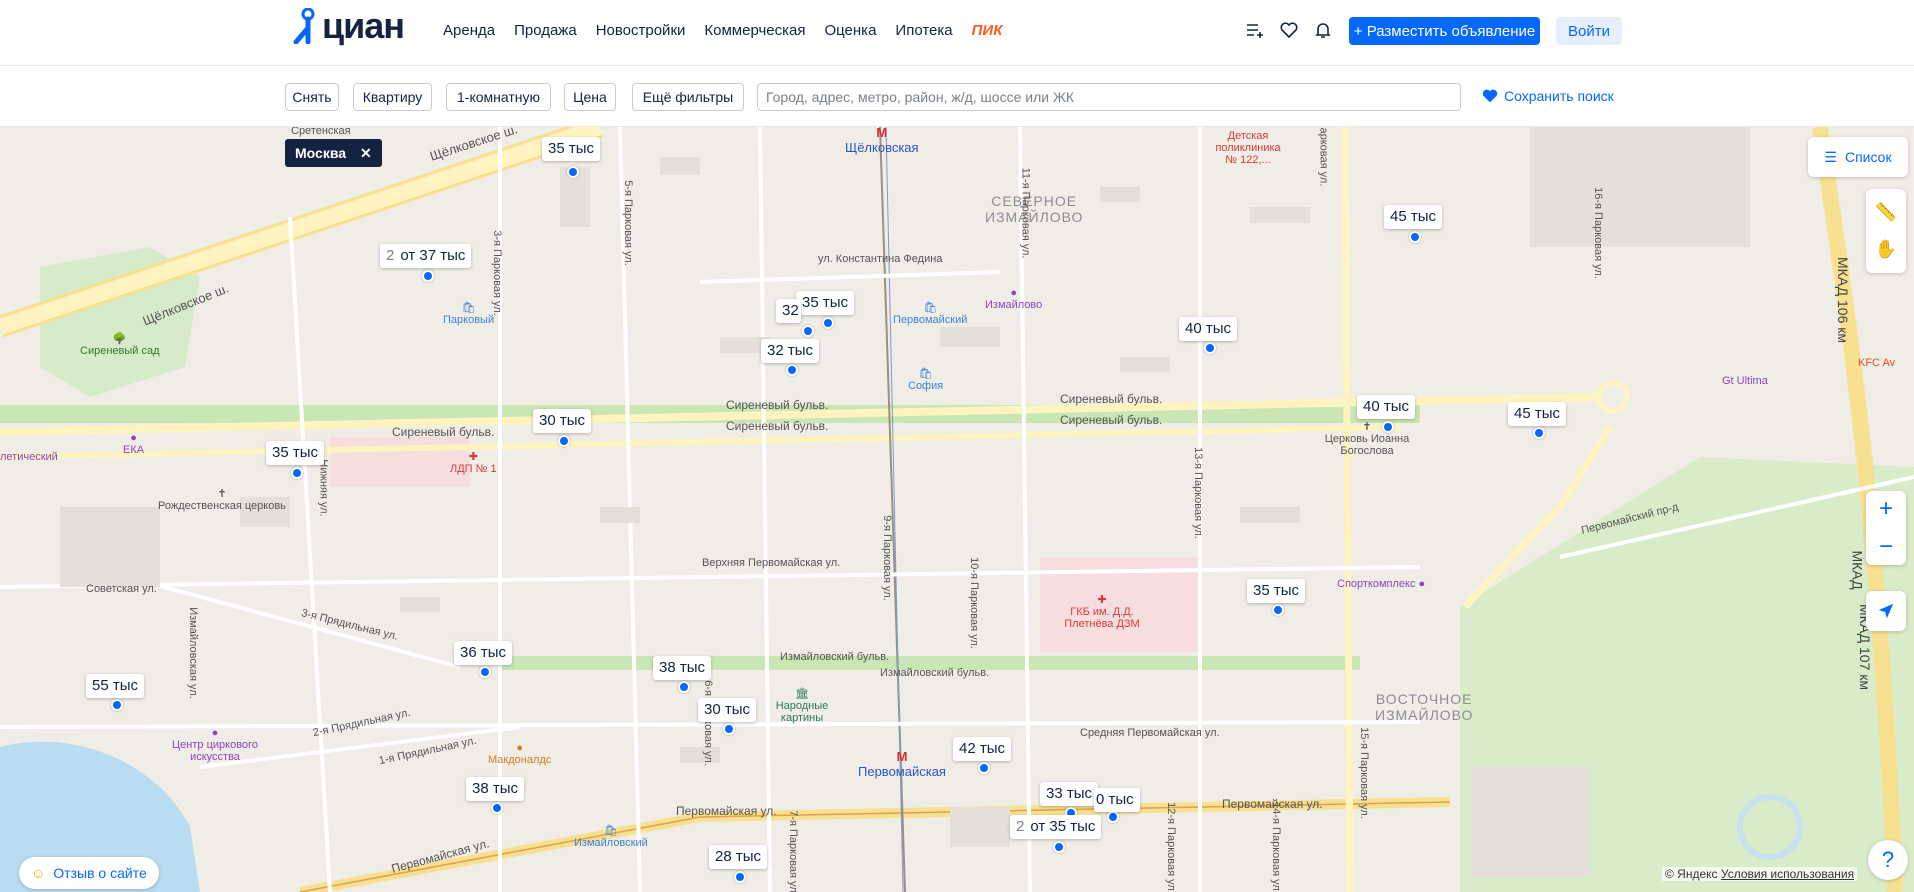 The image size is (1914, 892). Describe the element at coordinates (222, 499) in the screenshot. I see `poi-church: ✝ Рождественская церковь` at that location.